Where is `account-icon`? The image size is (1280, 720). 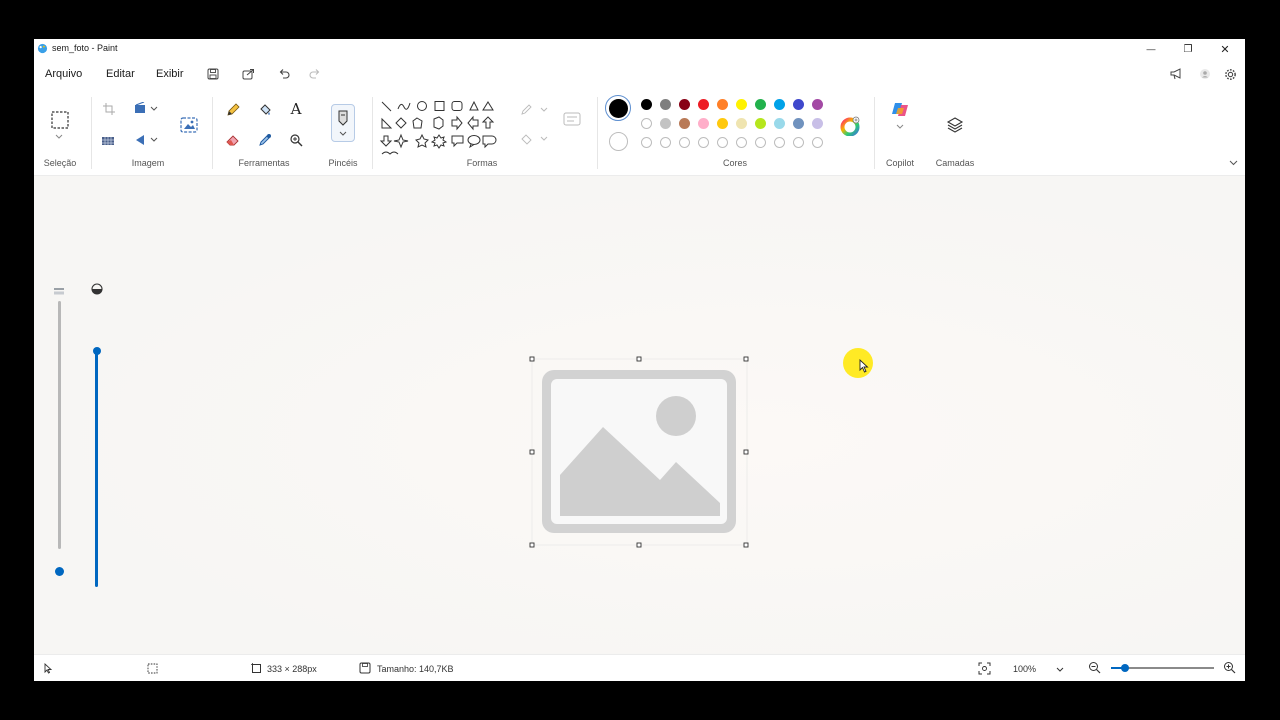 account-icon is located at coordinates (1205, 74).